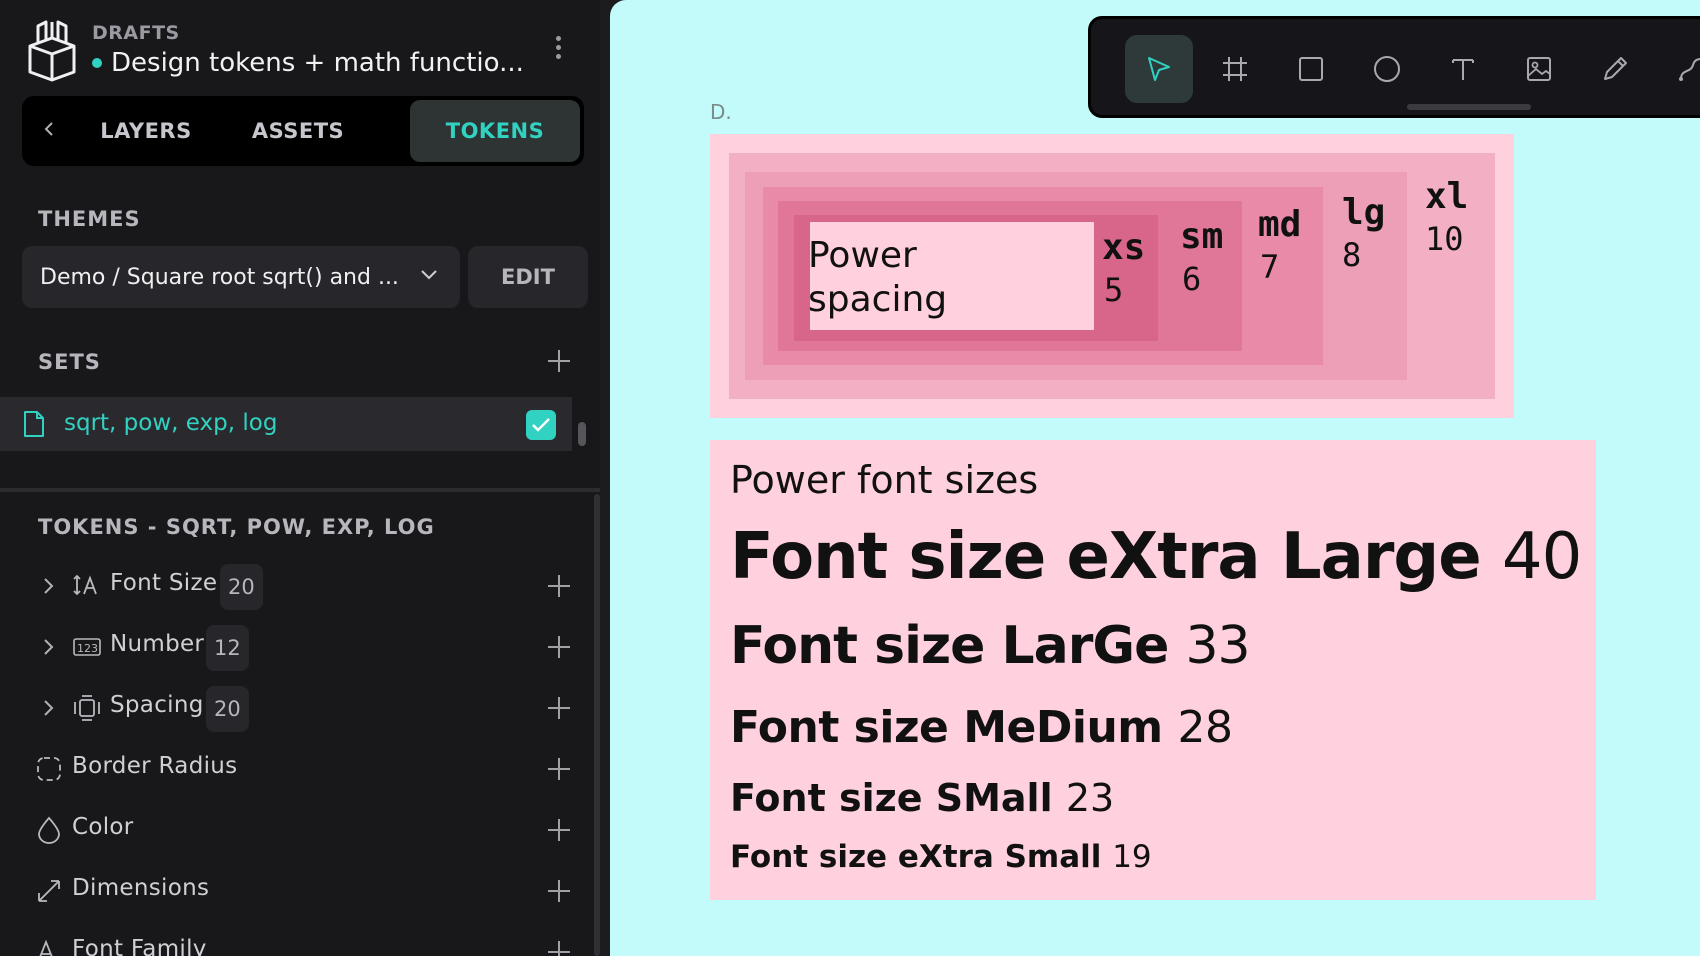 The image size is (1700, 956). Describe the element at coordinates (227, 648) in the screenshot. I see `token-count-badge: 12` at that location.